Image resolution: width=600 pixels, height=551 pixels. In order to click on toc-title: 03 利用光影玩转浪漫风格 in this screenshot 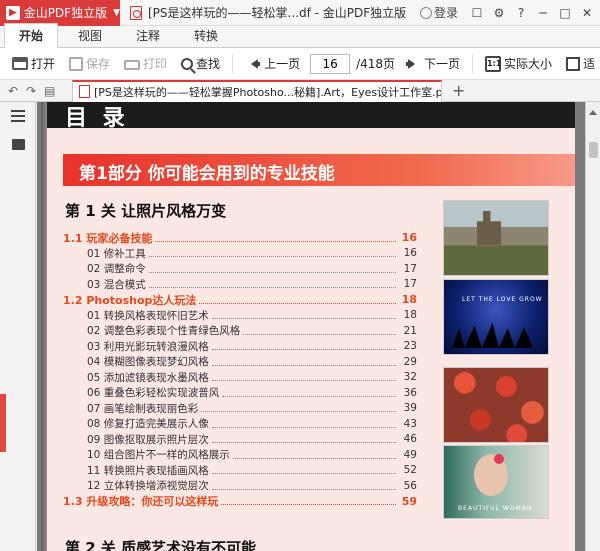, I will do `click(148, 346)`.